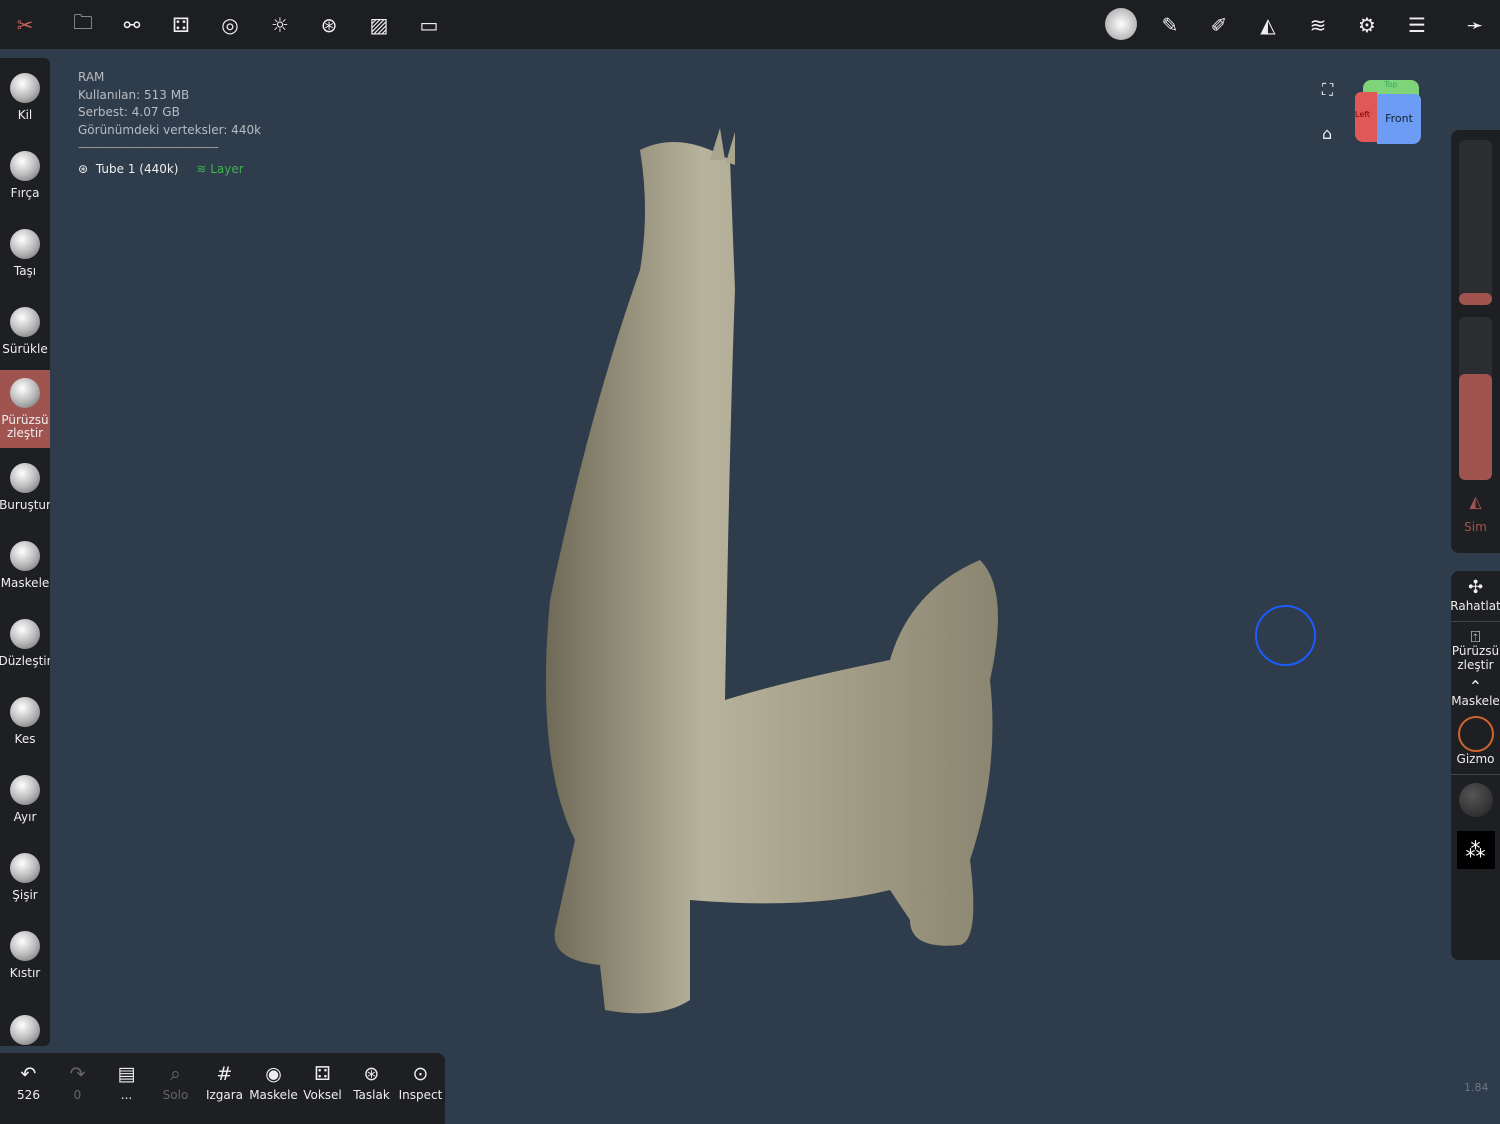 This screenshot has width=1500, height=1124. I want to click on radius-slider, so click(1475, 222).